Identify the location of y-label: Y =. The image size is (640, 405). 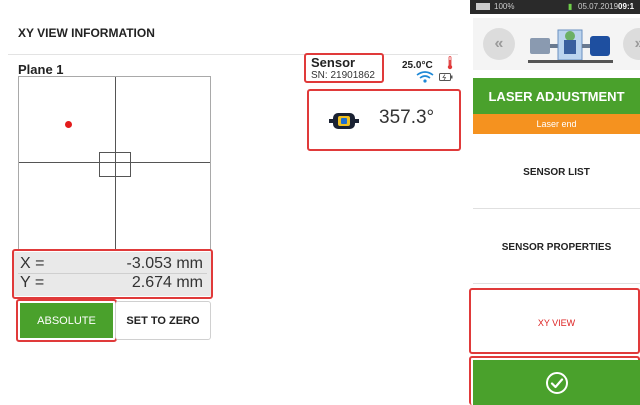
(32, 282).